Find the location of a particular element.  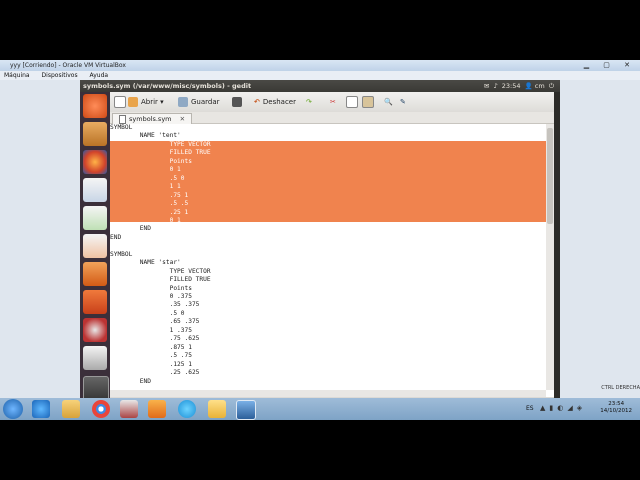

open-label: Abrir is located at coordinates (149, 102).